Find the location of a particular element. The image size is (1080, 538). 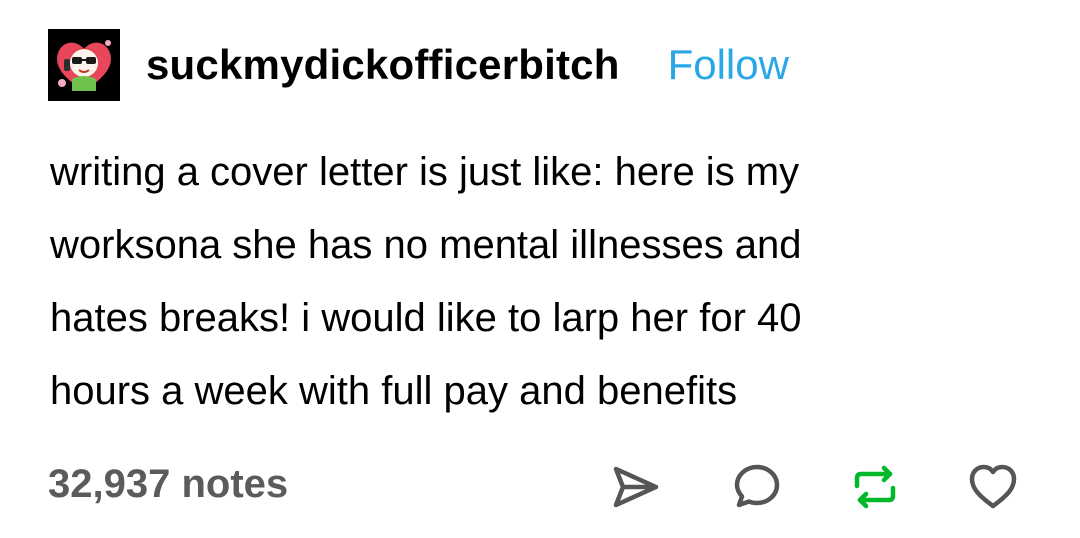

like-button is located at coordinates (993, 487).